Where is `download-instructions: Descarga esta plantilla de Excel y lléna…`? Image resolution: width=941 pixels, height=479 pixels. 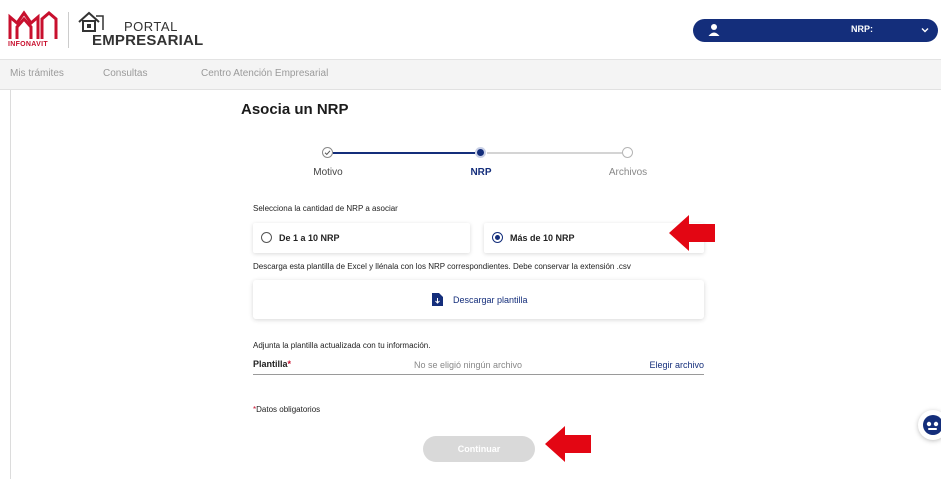
download-instructions: Descarga esta plantilla de Excel y lléna… is located at coordinates (442, 266).